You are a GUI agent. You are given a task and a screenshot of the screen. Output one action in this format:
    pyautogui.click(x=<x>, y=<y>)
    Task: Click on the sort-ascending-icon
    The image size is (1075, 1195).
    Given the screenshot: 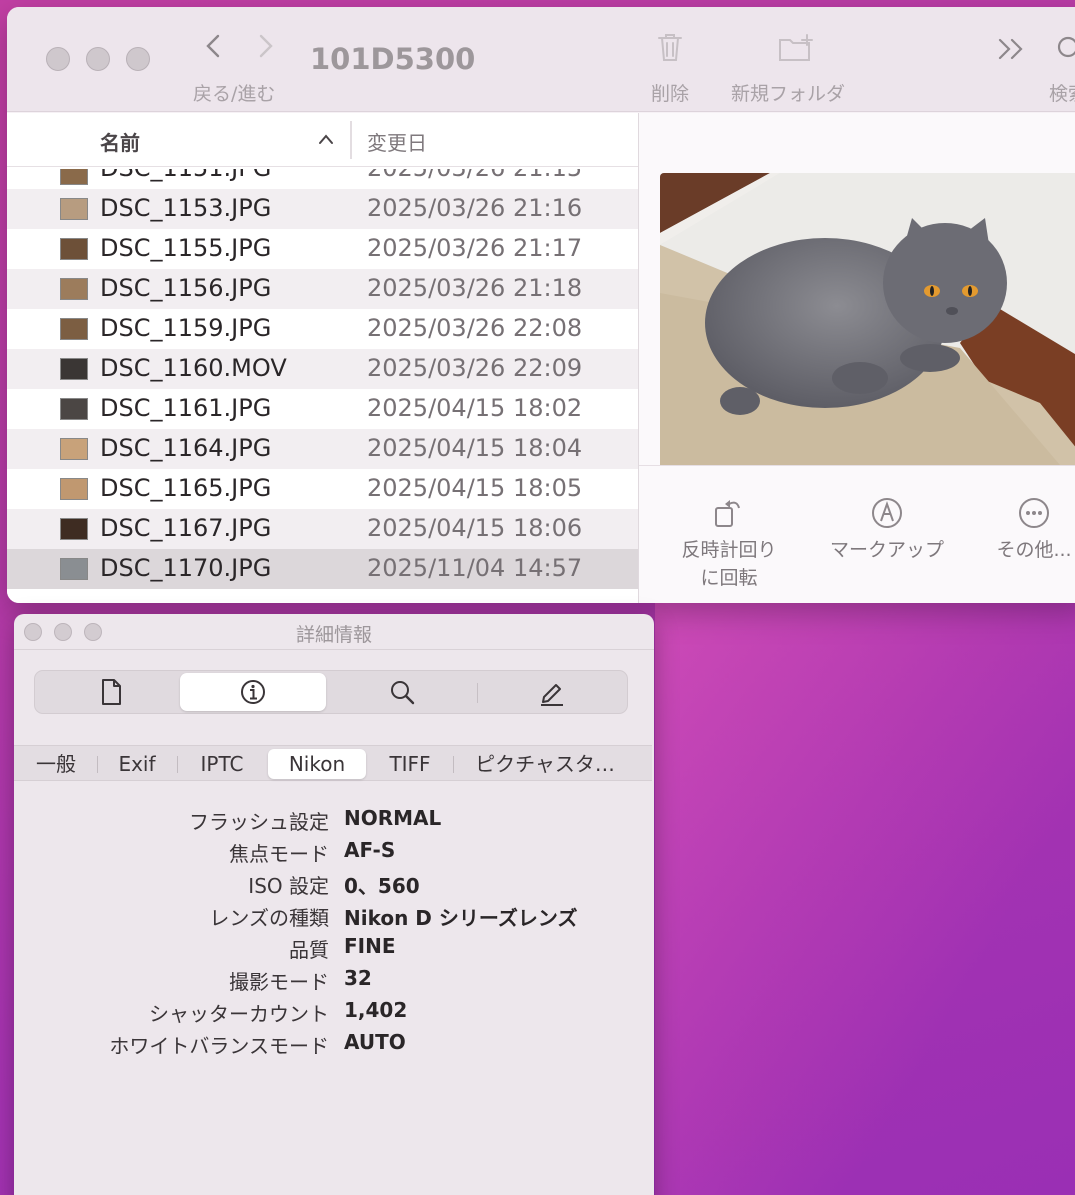 What is the action you would take?
    pyautogui.click(x=326, y=139)
    